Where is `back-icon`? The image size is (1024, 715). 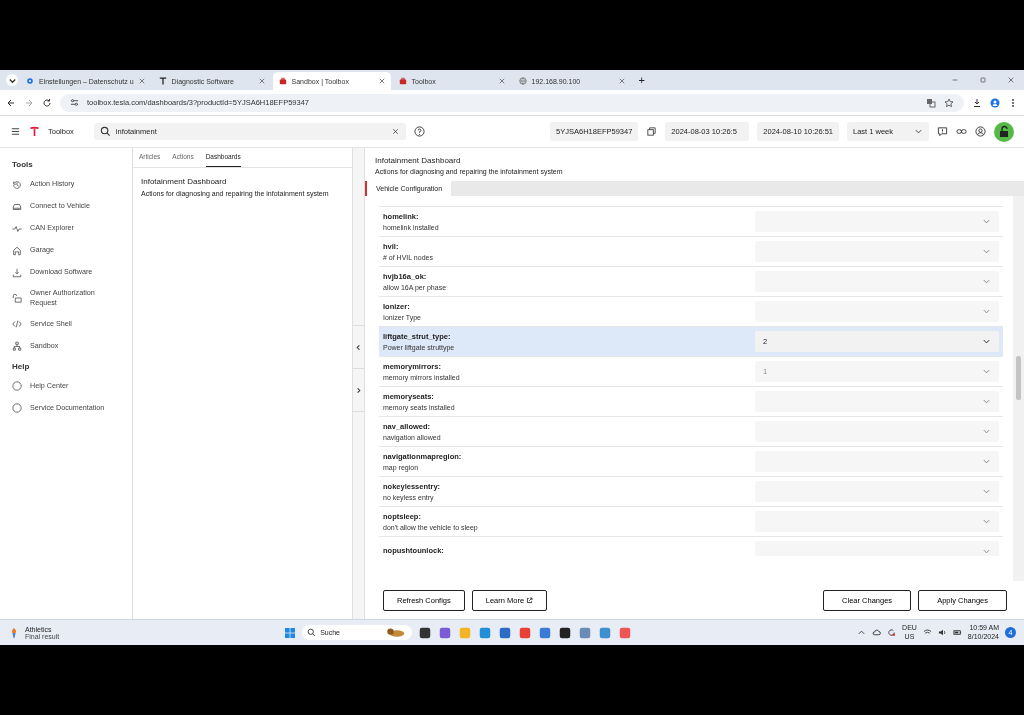
back-icon is located at coordinates (11, 102).